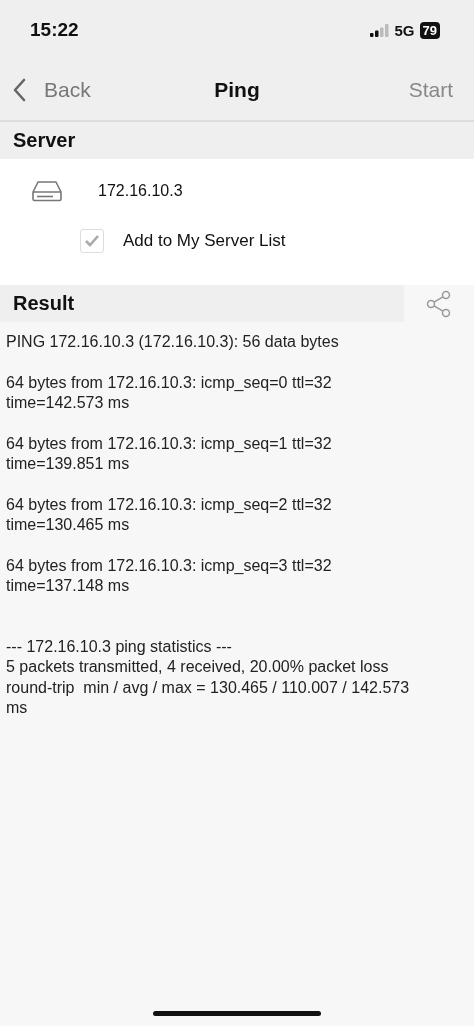 The height and width of the screenshot is (1026, 474). I want to click on network-label: 5G, so click(404, 30).